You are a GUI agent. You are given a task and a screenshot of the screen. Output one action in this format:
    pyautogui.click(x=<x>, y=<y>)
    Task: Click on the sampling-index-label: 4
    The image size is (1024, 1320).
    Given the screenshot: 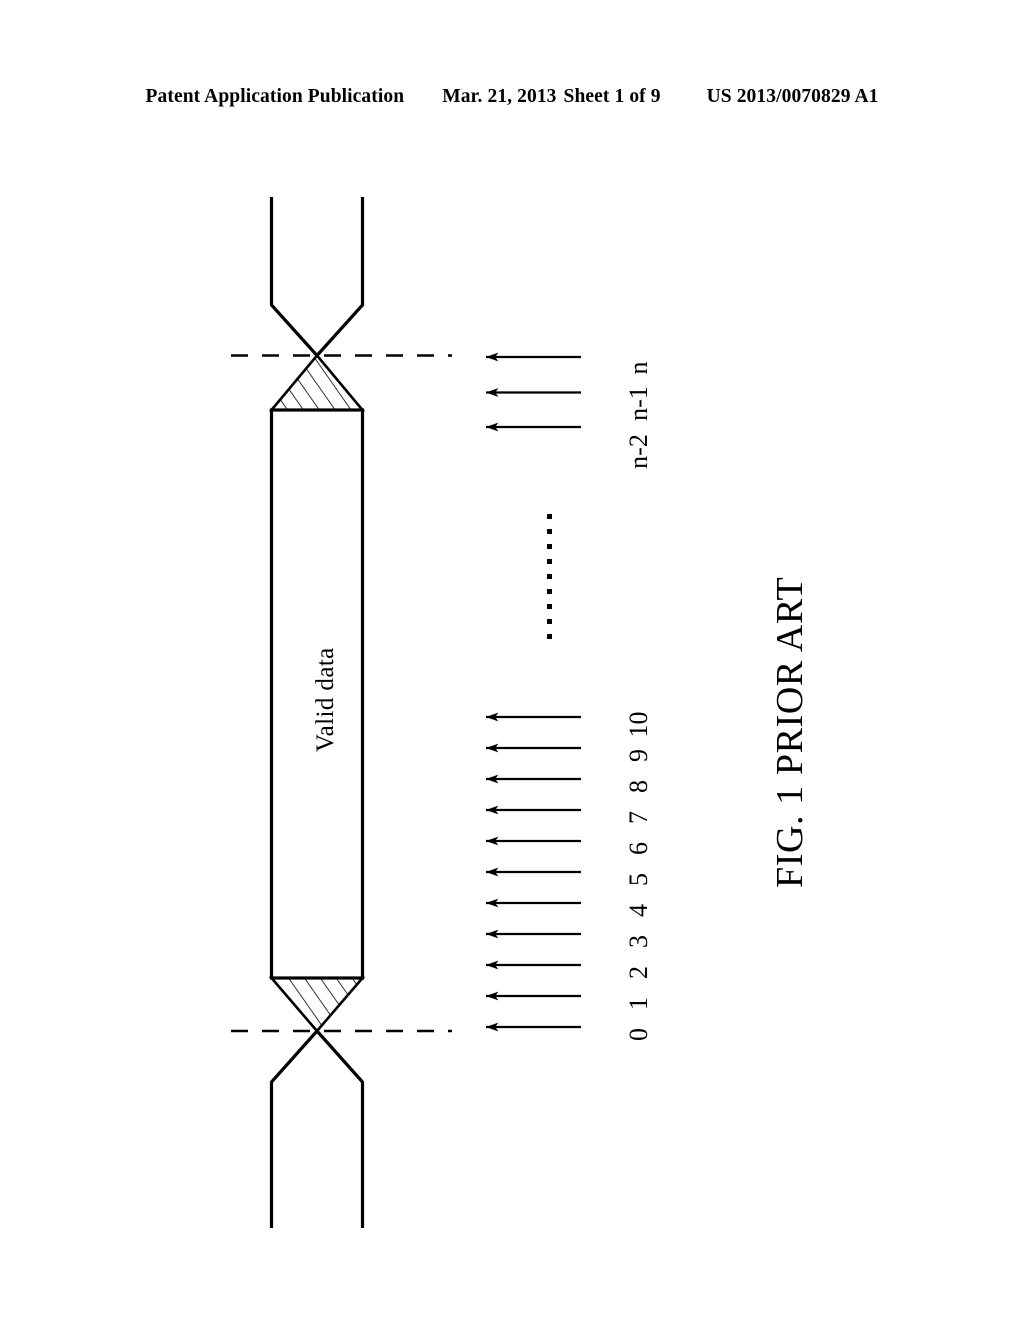 What is the action you would take?
    pyautogui.click(x=638, y=910)
    